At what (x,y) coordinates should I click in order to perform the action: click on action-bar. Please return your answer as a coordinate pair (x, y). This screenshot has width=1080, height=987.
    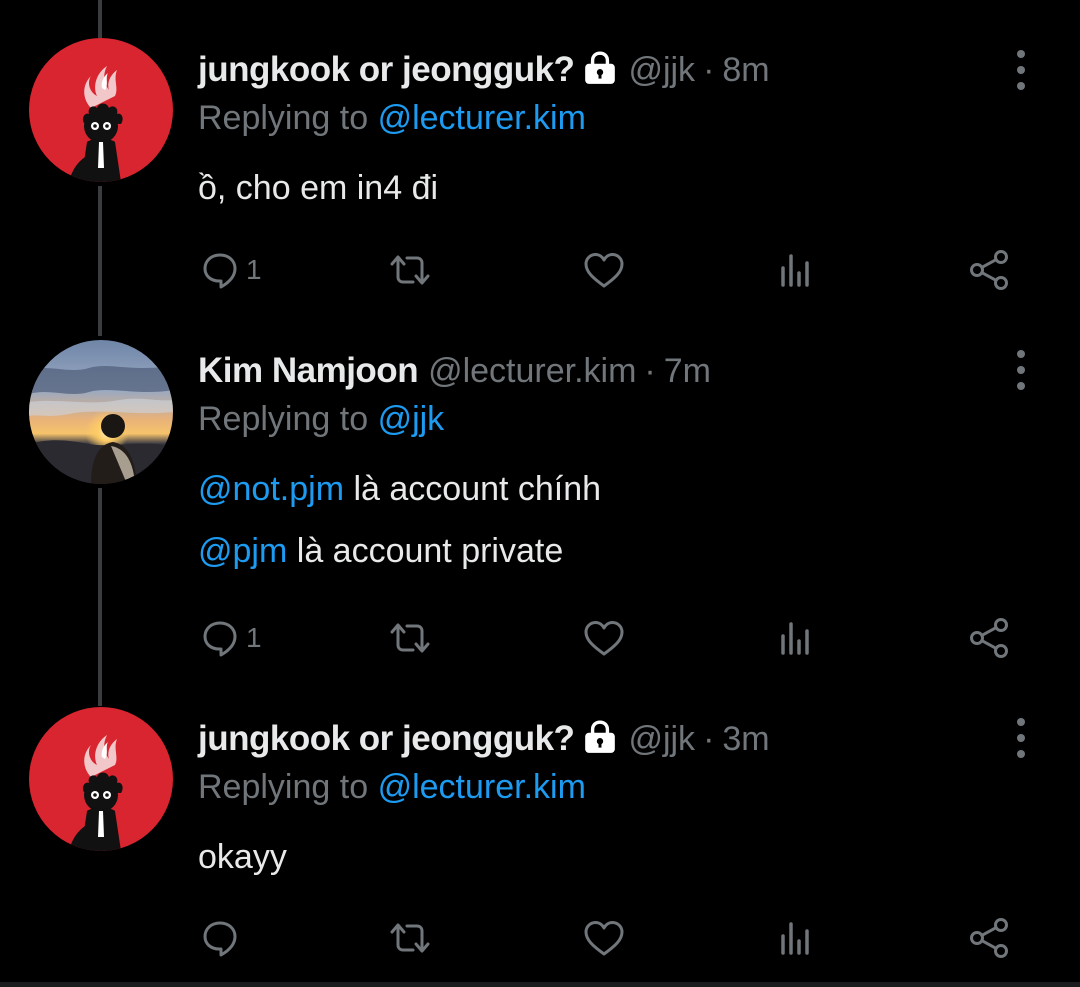
    Looking at the image, I should click on (618, 938).